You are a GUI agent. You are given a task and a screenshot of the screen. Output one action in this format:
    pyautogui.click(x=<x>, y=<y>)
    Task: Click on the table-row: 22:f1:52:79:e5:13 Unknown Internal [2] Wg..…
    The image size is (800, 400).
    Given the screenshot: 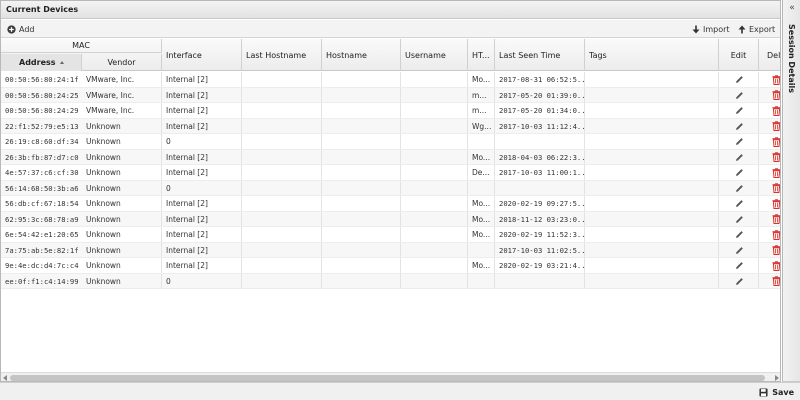 What is the action you would take?
    pyautogui.click(x=390, y=126)
    